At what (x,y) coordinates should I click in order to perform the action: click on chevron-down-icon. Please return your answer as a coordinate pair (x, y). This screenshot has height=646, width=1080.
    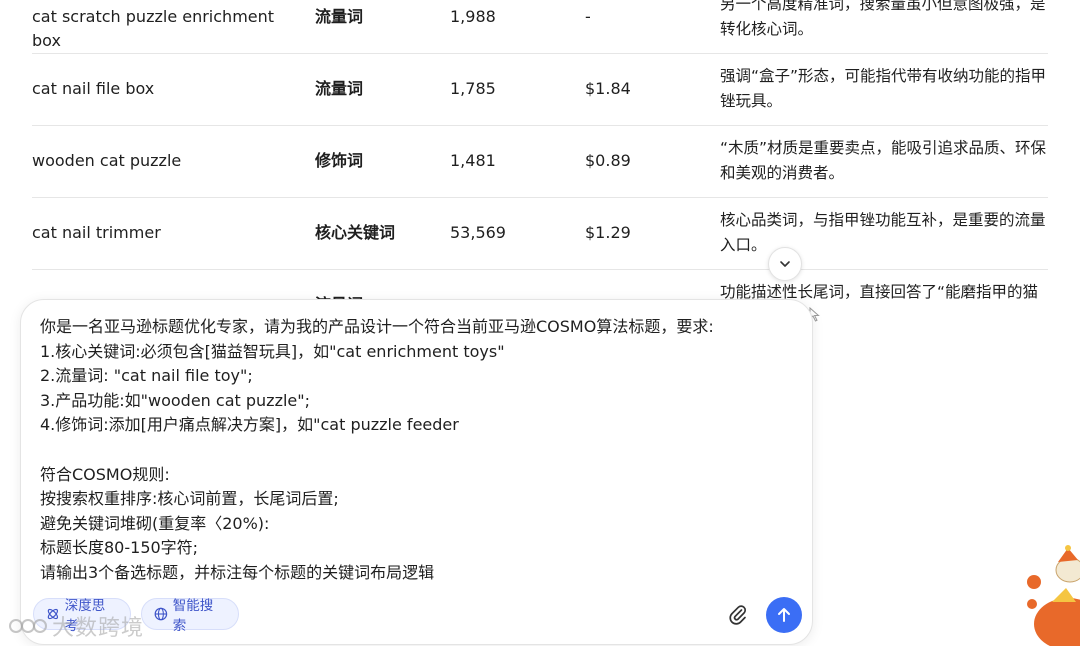
    Looking at the image, I should click on (785, 264).